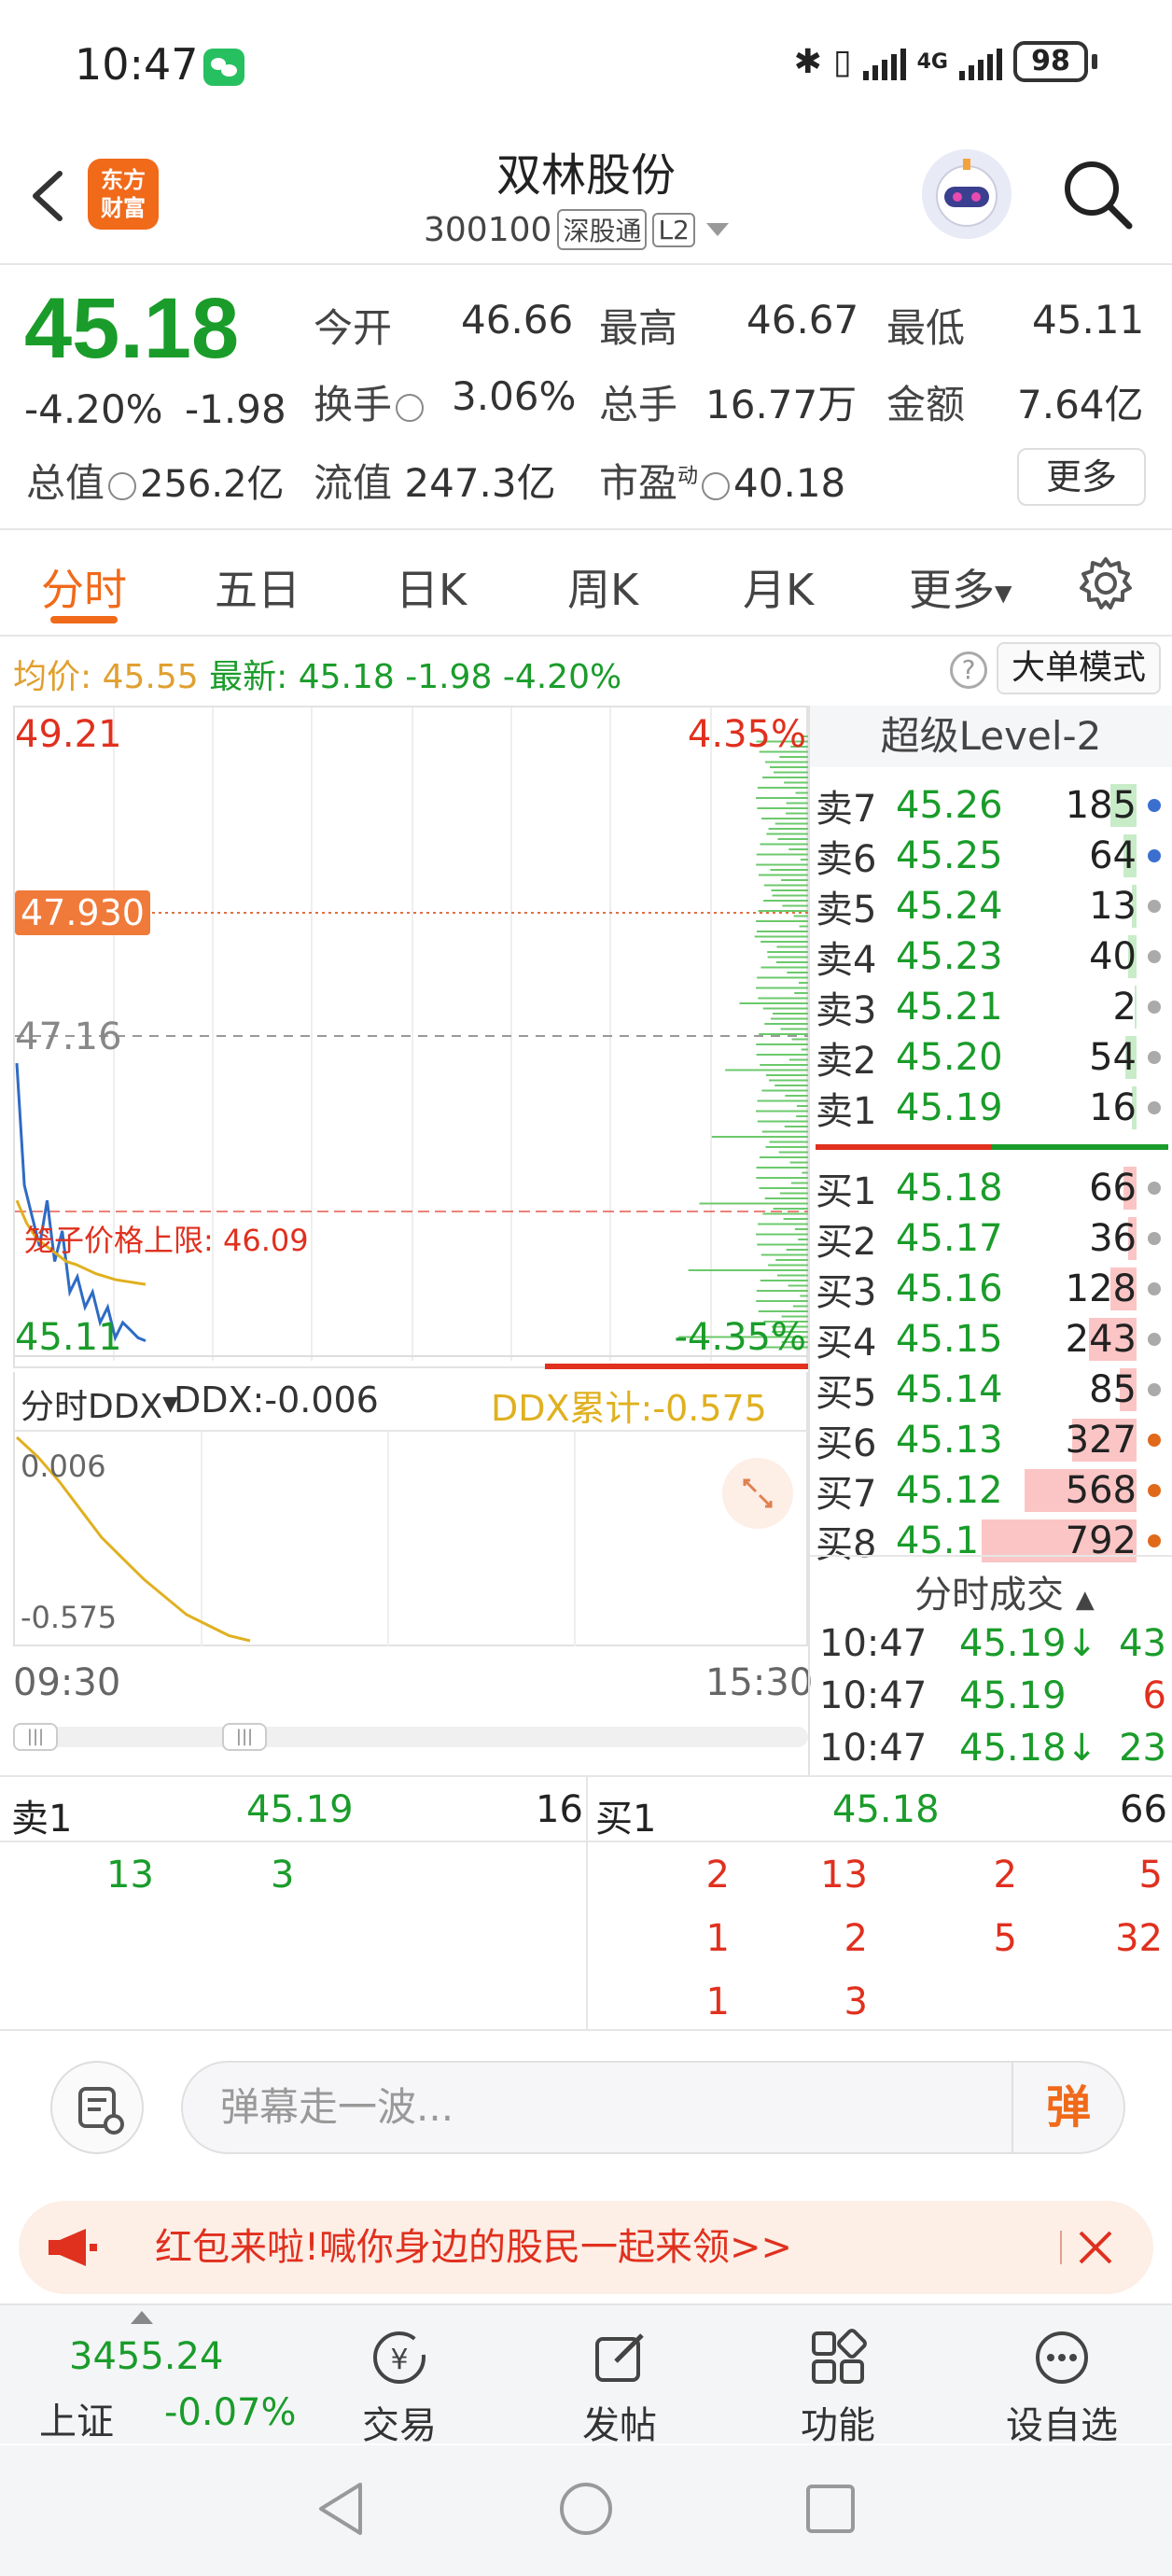 The width and height of the screenshot is (1172, 2576). Describe the element at coordinates (1113, 1238) in the screenshot. I see `level-volume: 36` at that location.